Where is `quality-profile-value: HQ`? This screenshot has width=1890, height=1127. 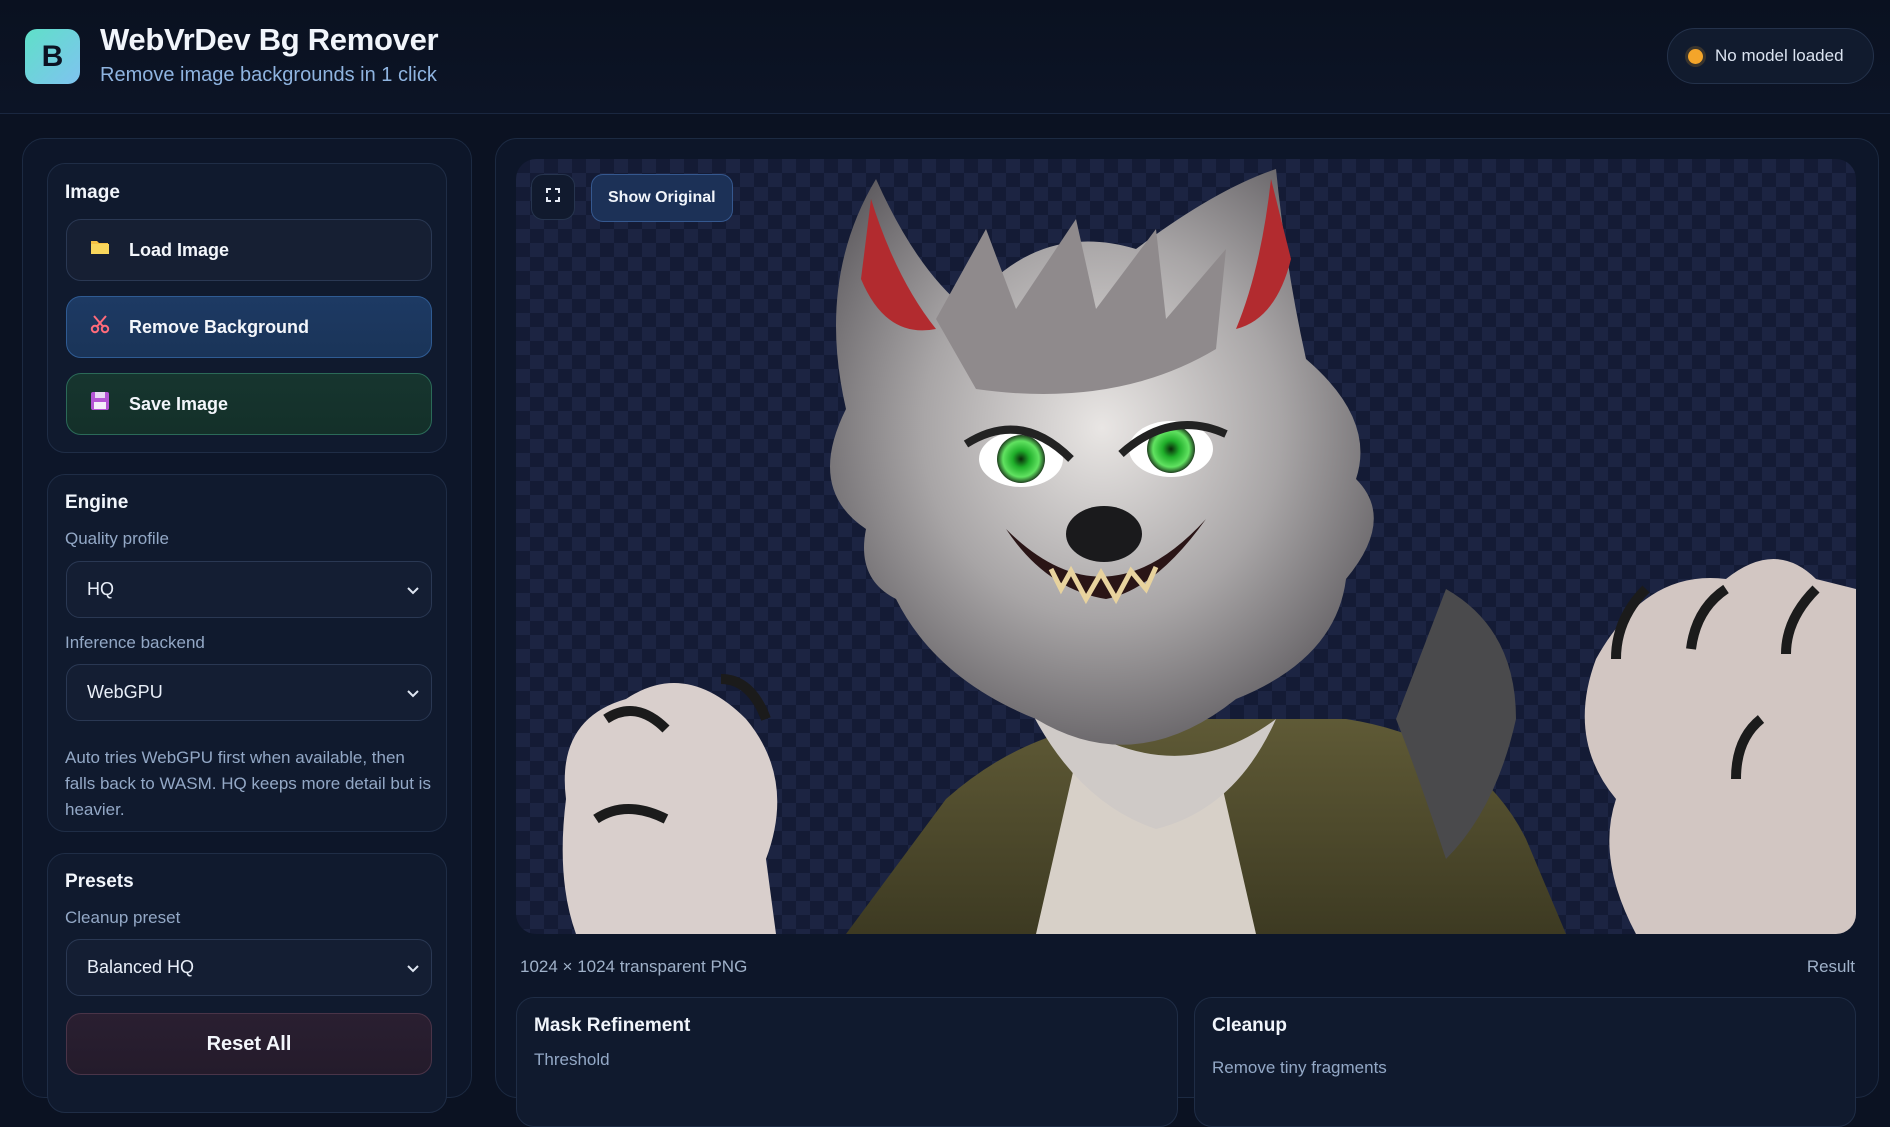
quality-profile-value: HQ is located at coordinates (100, 589).